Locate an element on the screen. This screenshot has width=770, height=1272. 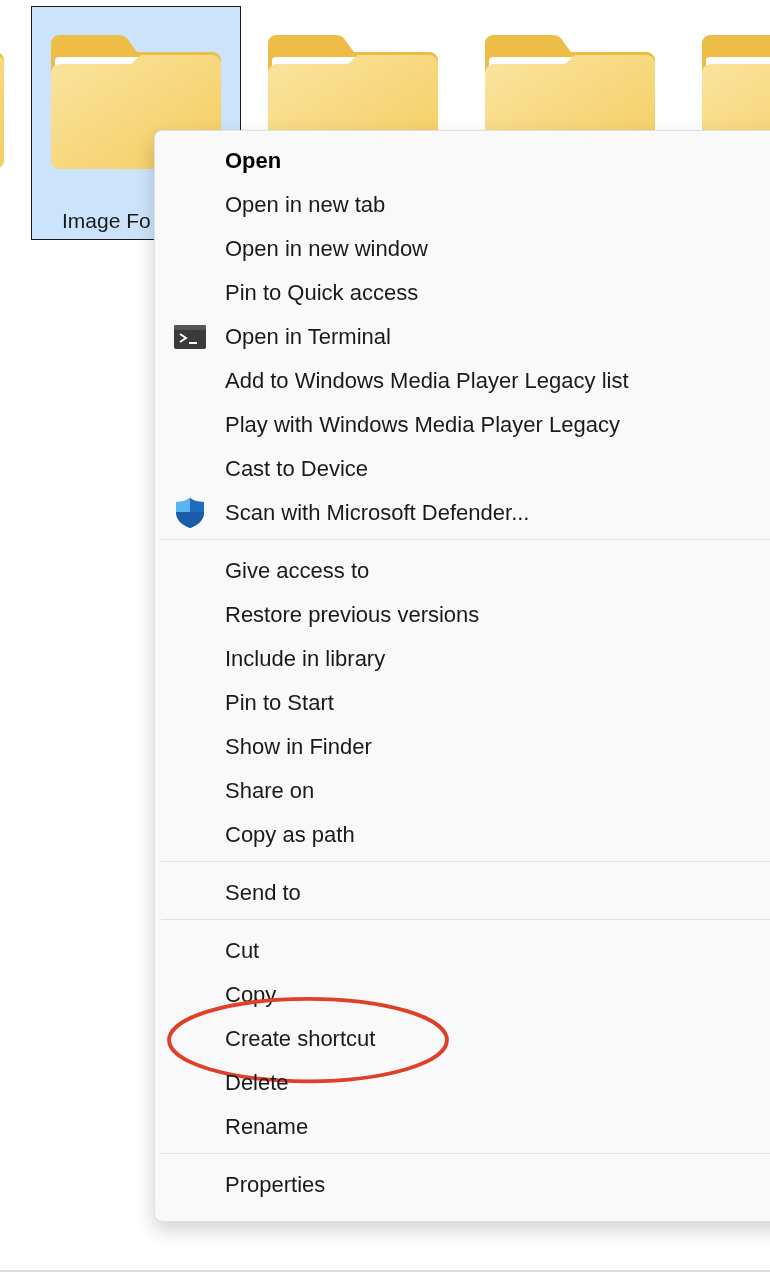
menu-item: Cast to Device is located at coordinates (462, 469).